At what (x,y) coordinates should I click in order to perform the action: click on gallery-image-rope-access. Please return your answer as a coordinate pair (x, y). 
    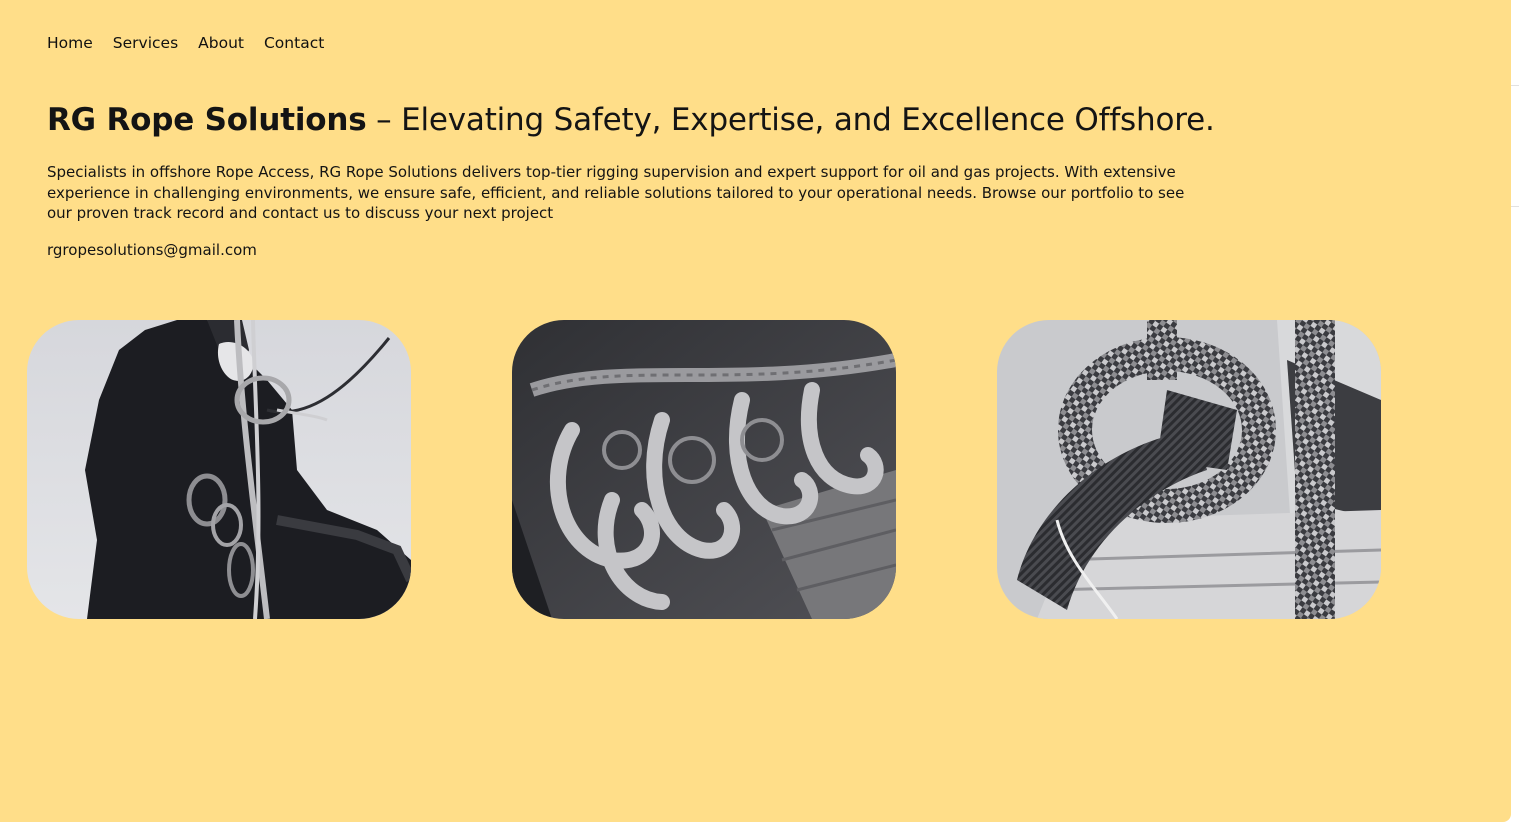
    Looking at the image, I should click on (219, 469).